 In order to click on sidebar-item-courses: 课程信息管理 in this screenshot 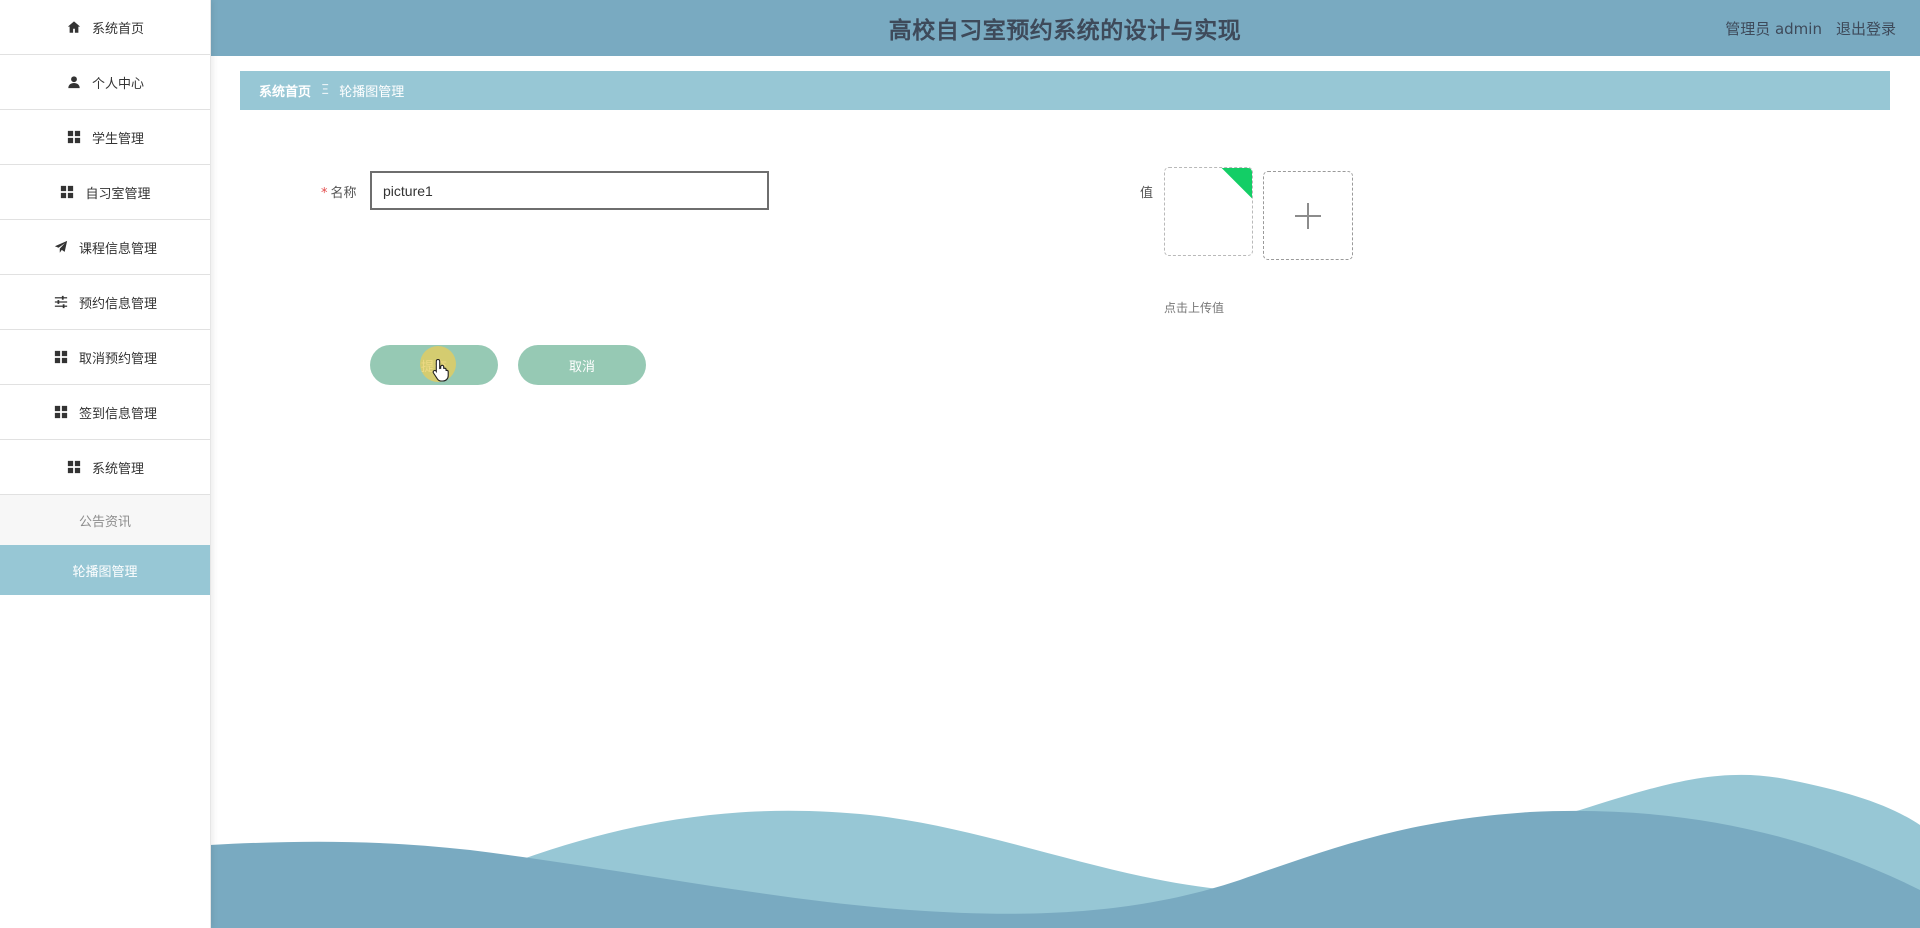, I will do `click(105, 247)`.